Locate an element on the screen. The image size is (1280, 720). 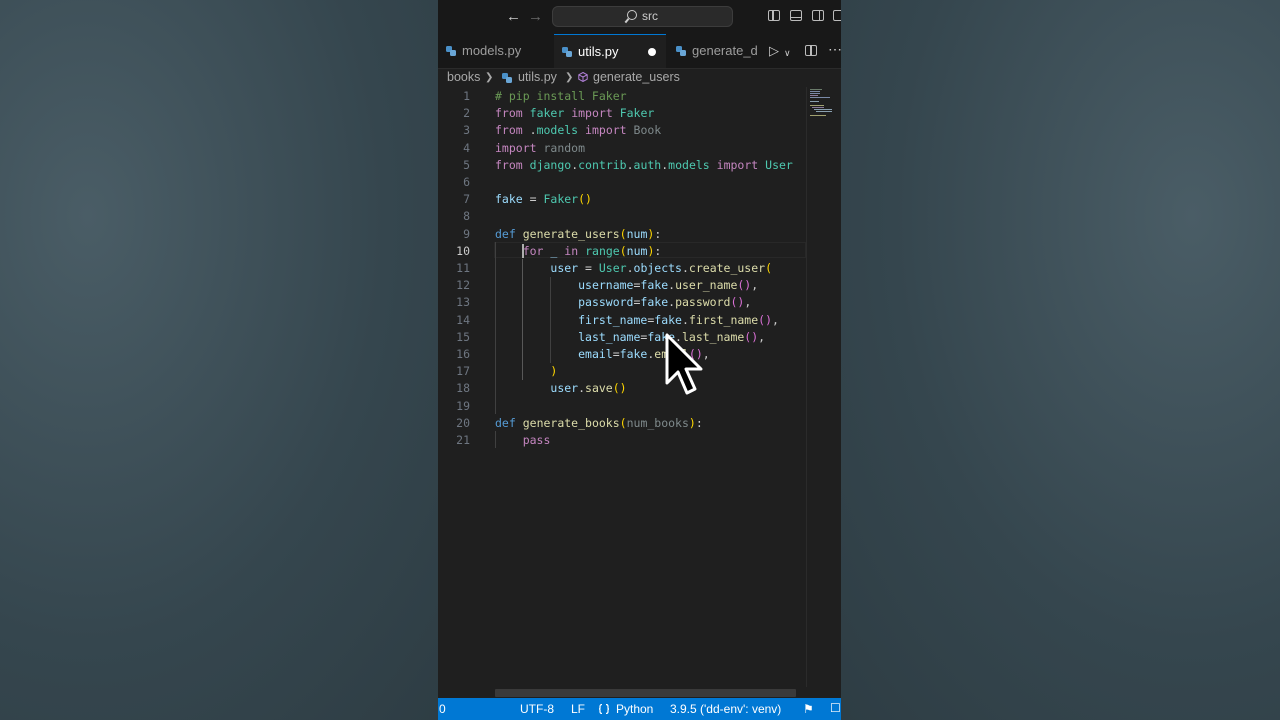
line-number: 20 is located at coordinates (463, 422).